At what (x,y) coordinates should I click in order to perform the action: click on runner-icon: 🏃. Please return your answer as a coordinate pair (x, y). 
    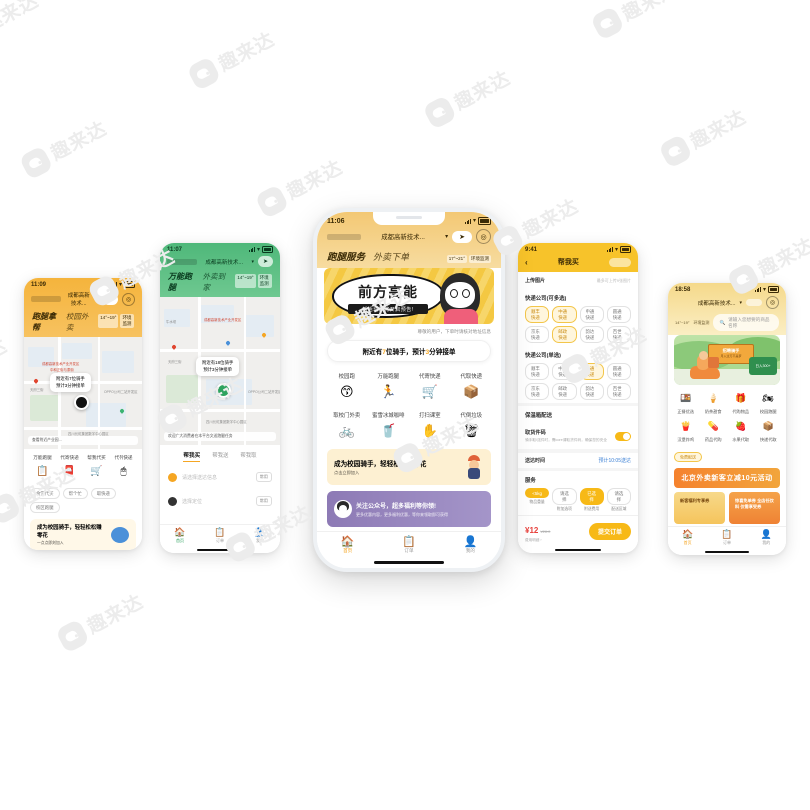
    Looking at the image, I should click on (388, 392).